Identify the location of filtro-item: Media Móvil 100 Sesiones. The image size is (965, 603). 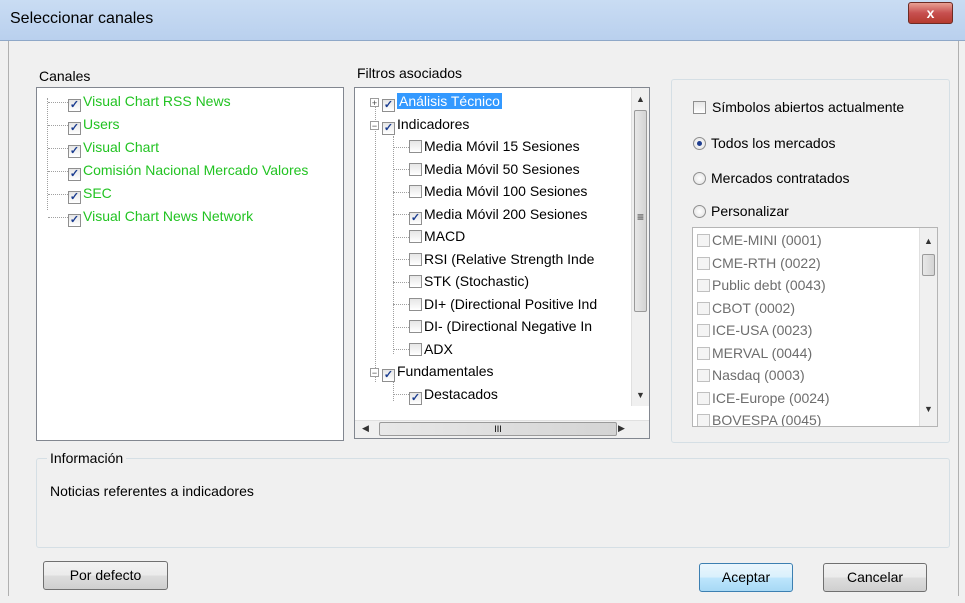
(490, 191).